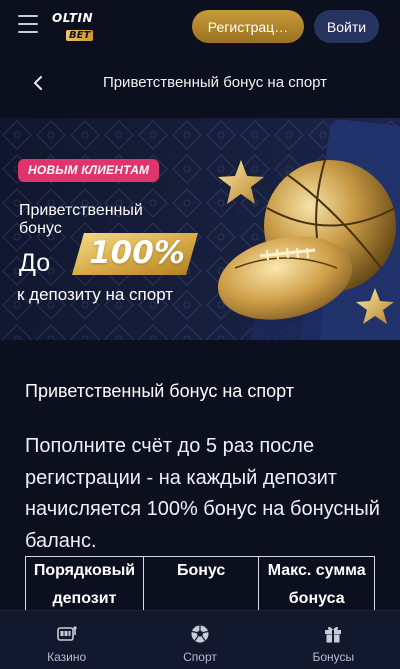 Image resolution: width=400 pixels, height=669 pixels. Describe the element at coordinates (67, 657) in the screenshot. I see `nav-label: Казино` at that location.